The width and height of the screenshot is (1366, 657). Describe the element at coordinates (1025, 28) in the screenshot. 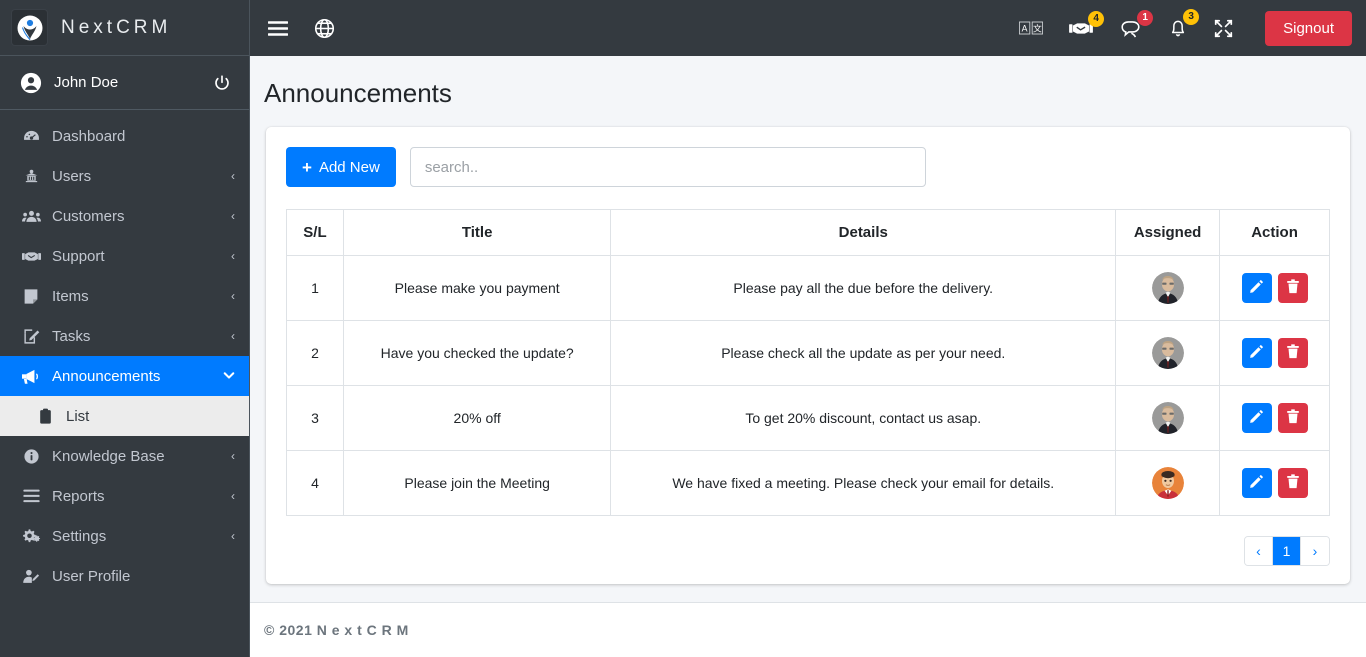

I see `svg-text: A` at that location.